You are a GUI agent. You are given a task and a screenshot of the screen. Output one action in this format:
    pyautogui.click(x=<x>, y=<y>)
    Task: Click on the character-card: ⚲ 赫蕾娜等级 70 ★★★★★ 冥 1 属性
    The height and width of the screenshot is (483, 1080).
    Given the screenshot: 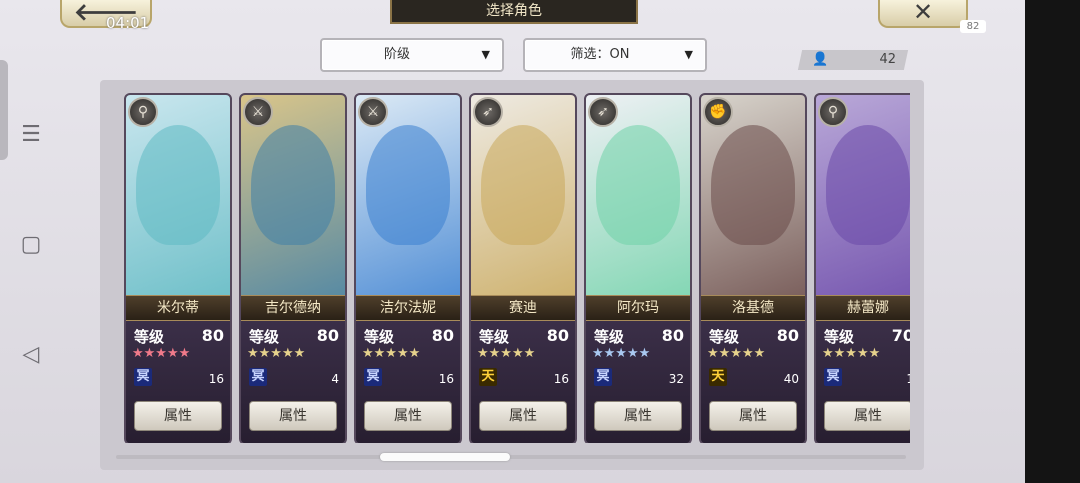 What is the action you would take?
    pyautogui.click(x=862, y=268)
    